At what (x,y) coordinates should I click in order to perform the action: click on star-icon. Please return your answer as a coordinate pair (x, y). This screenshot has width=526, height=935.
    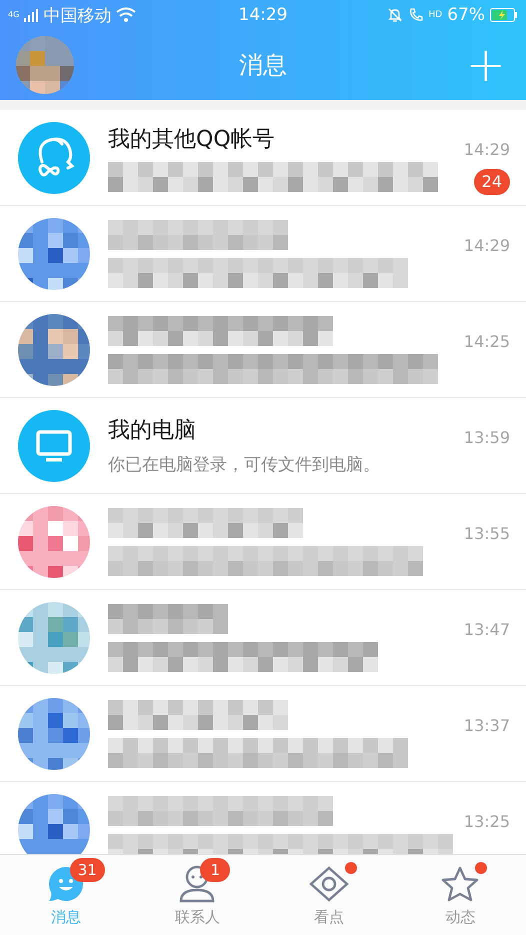
    Looking at the image, I should click on (460, 884).